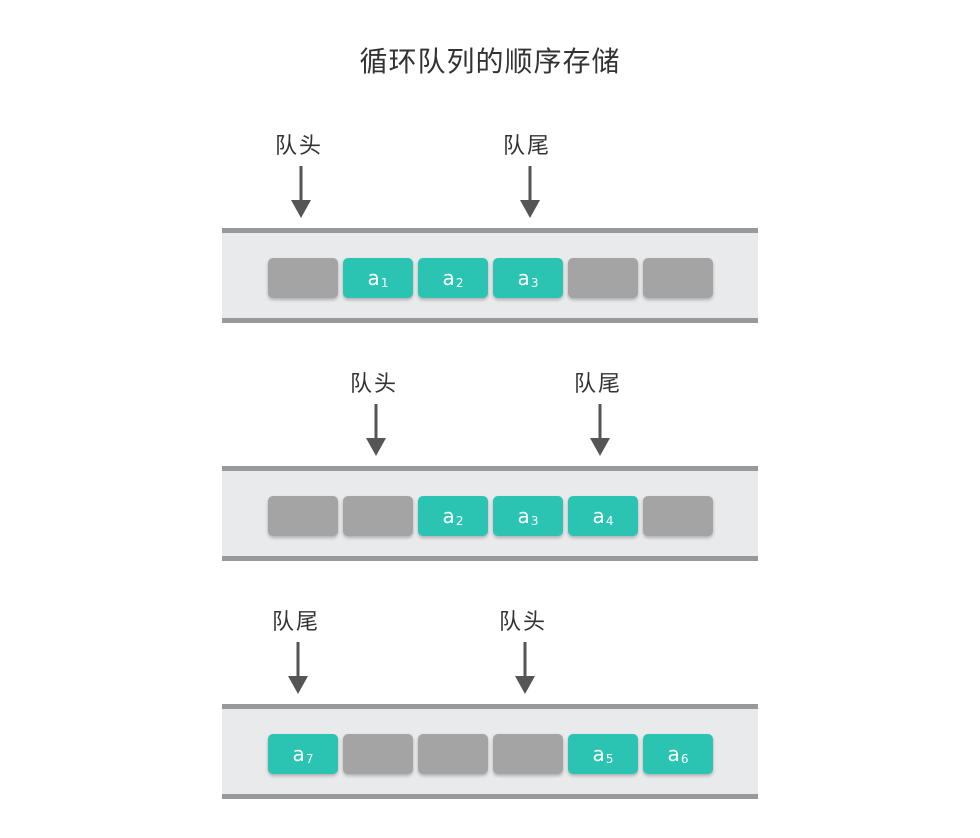 The width and height of the screenshot is (980, 838). What do you see at coordinates (378, 278) in the screenshot?
I see `row1-cell-1: a1` at bounding box center [378, 278].